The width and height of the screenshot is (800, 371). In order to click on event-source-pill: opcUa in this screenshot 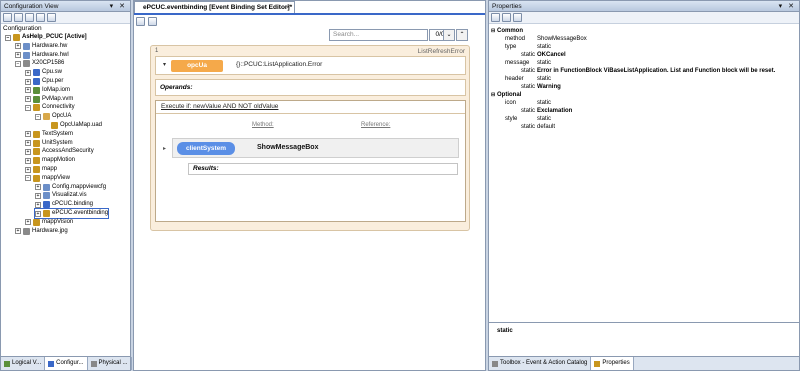, I will do `click(197, 66)`.